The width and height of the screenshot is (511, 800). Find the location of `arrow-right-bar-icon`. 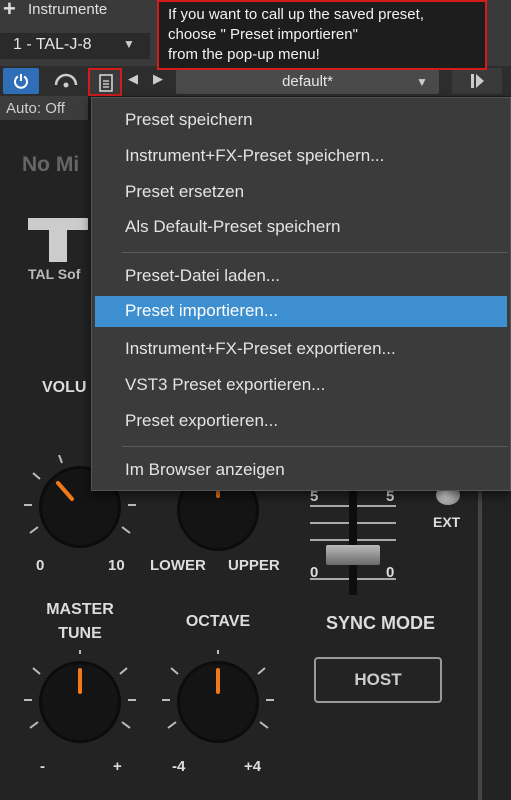

arrow-right-bar-icon is located at coordinates (477, 81).